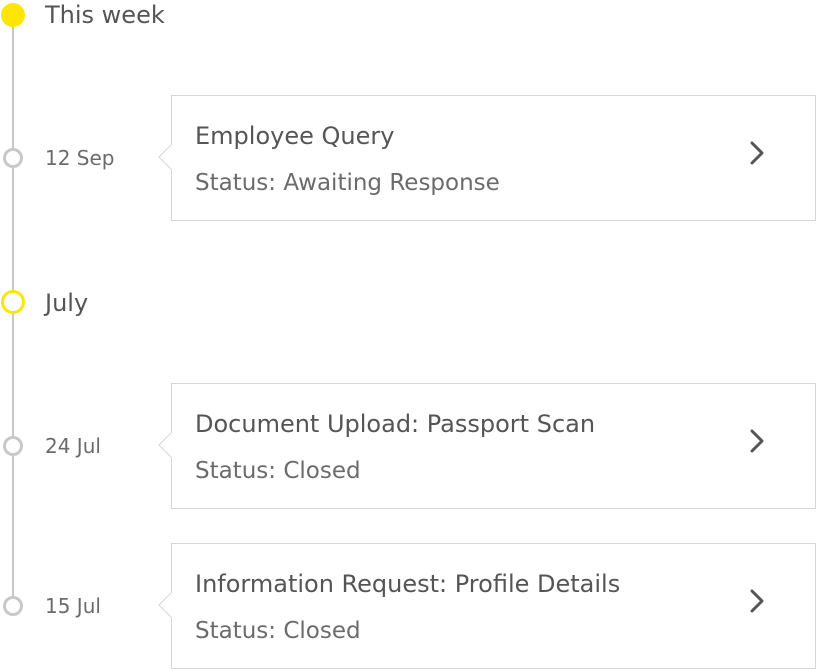 The height and width of the screenshot is (670, 816). Describe the element at coordinates (395, 424) in the screenshot. I see `card-title: Document Upload: Passport Scan` at that location.